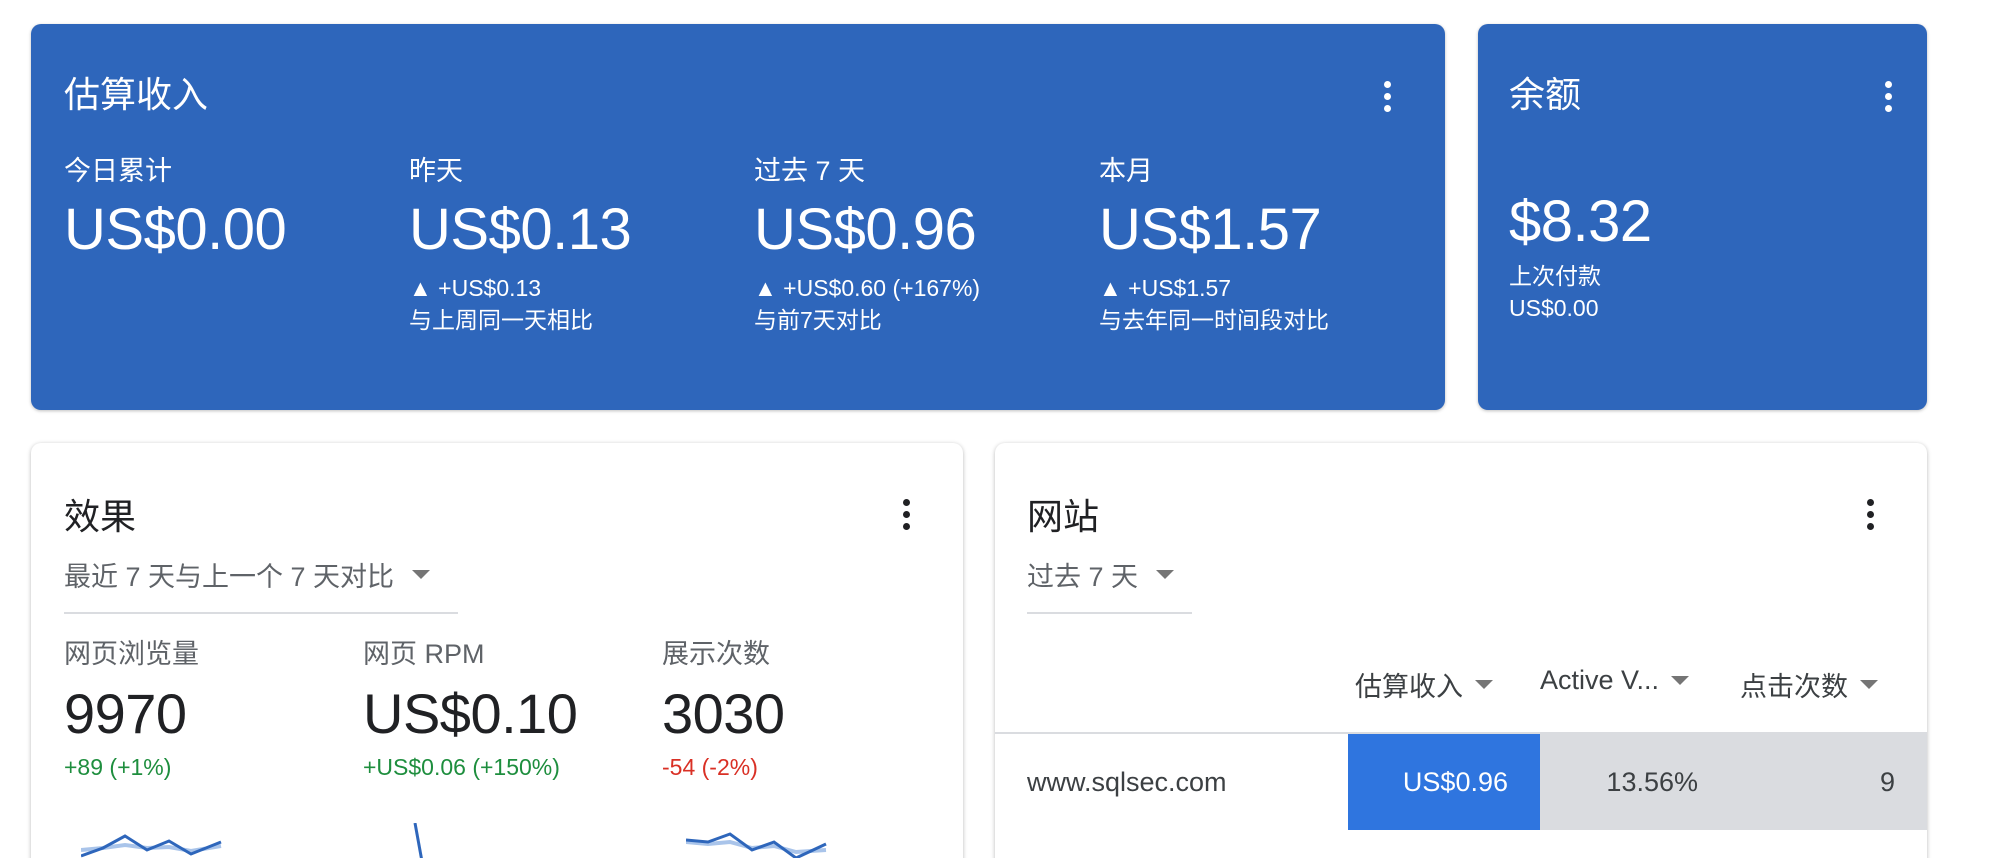 The width and height of the screenshot is (2000, 858). What do you see at coordinates (818, 320) in the screenshot?
I see `metric-compare-text: 与前7天对比` at bounding box center [818, 320].